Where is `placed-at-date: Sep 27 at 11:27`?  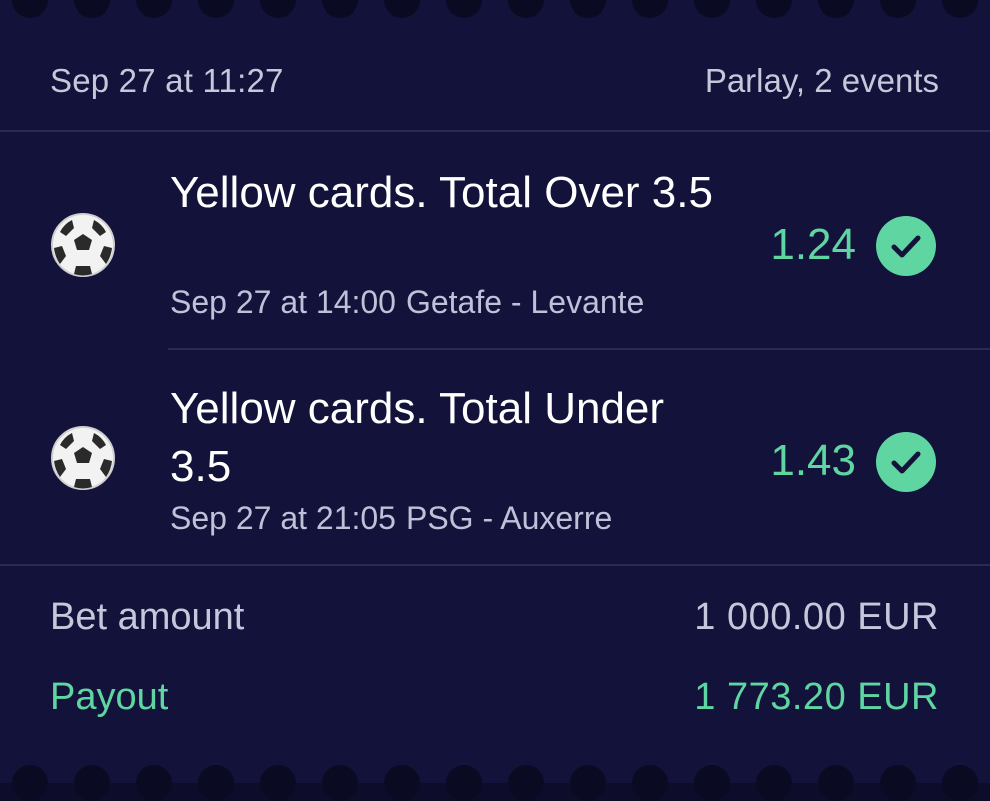 placed-at-date: Sep 27 at 11:27 is located at coordinates (167, 80).